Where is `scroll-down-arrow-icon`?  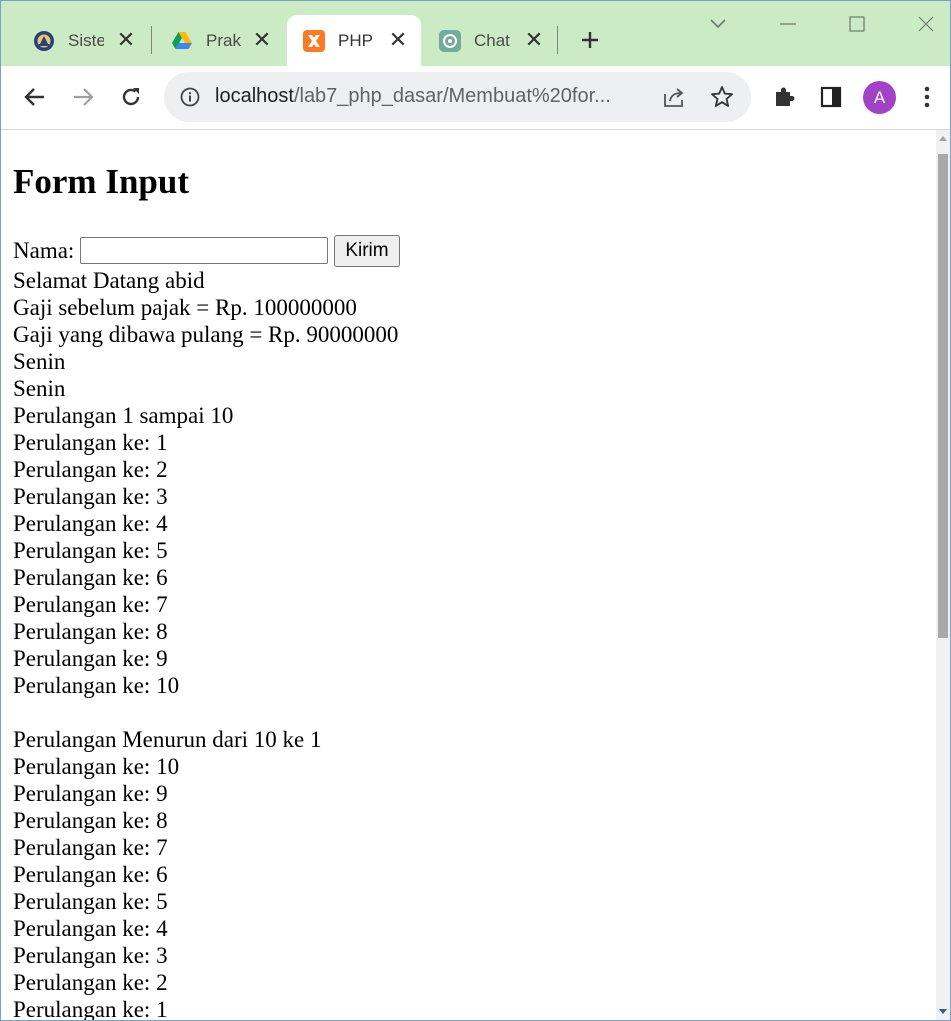
scroll-down-arrow-icon is located at coordinates (943, 1011).